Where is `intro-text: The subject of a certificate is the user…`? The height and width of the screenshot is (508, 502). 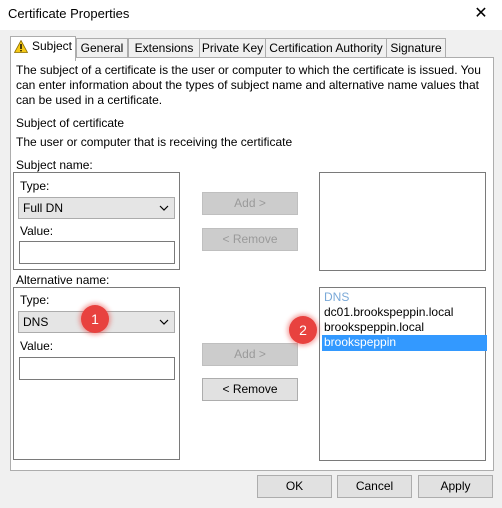
intro-text: The subject of a certificate is the user… is located at coordinates (248, 85).